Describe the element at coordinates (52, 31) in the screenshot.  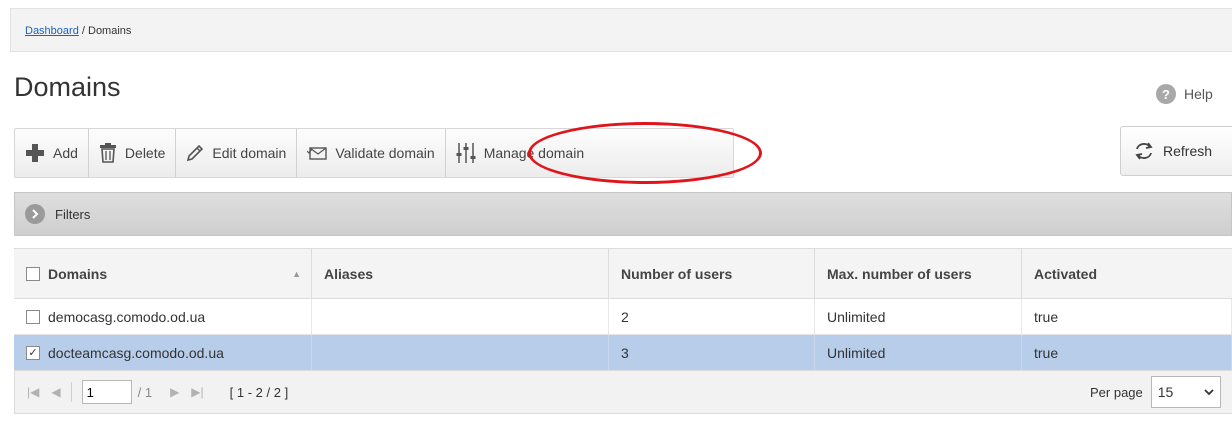
I see `breadcrumb-link-dashboard: Dashboard` at that location.